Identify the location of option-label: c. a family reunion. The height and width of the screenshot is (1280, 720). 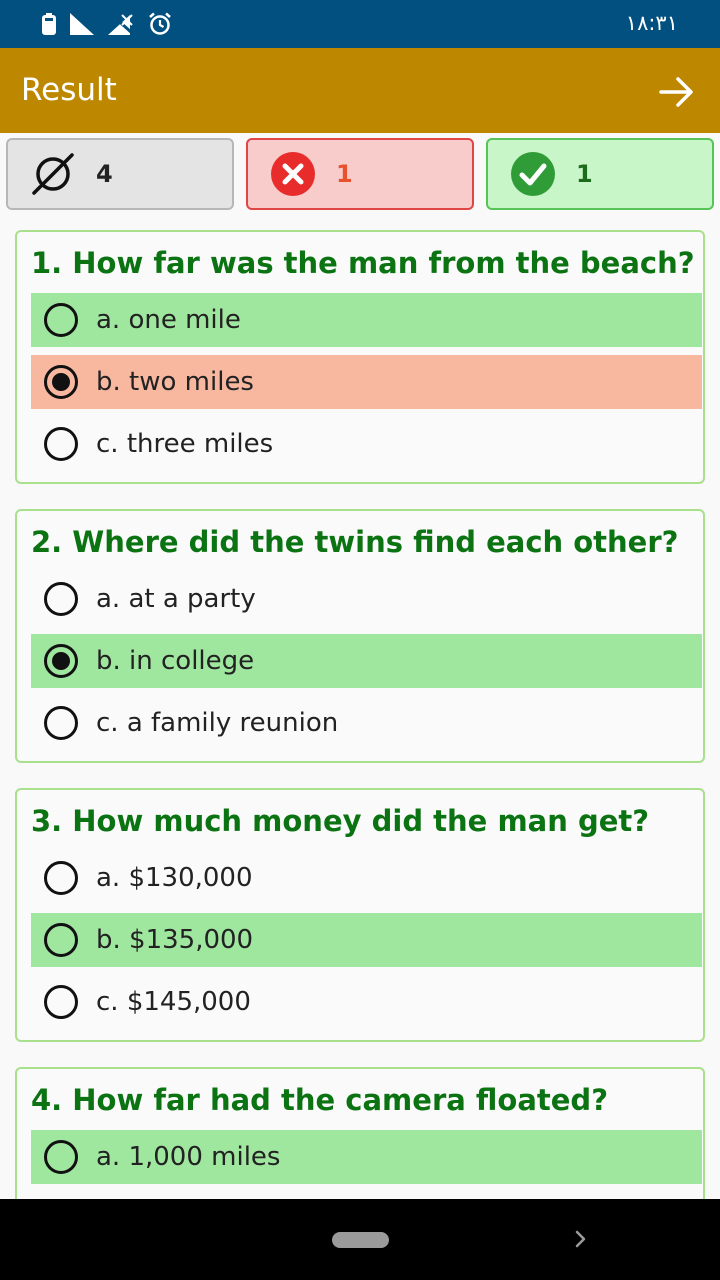
(217, 723).